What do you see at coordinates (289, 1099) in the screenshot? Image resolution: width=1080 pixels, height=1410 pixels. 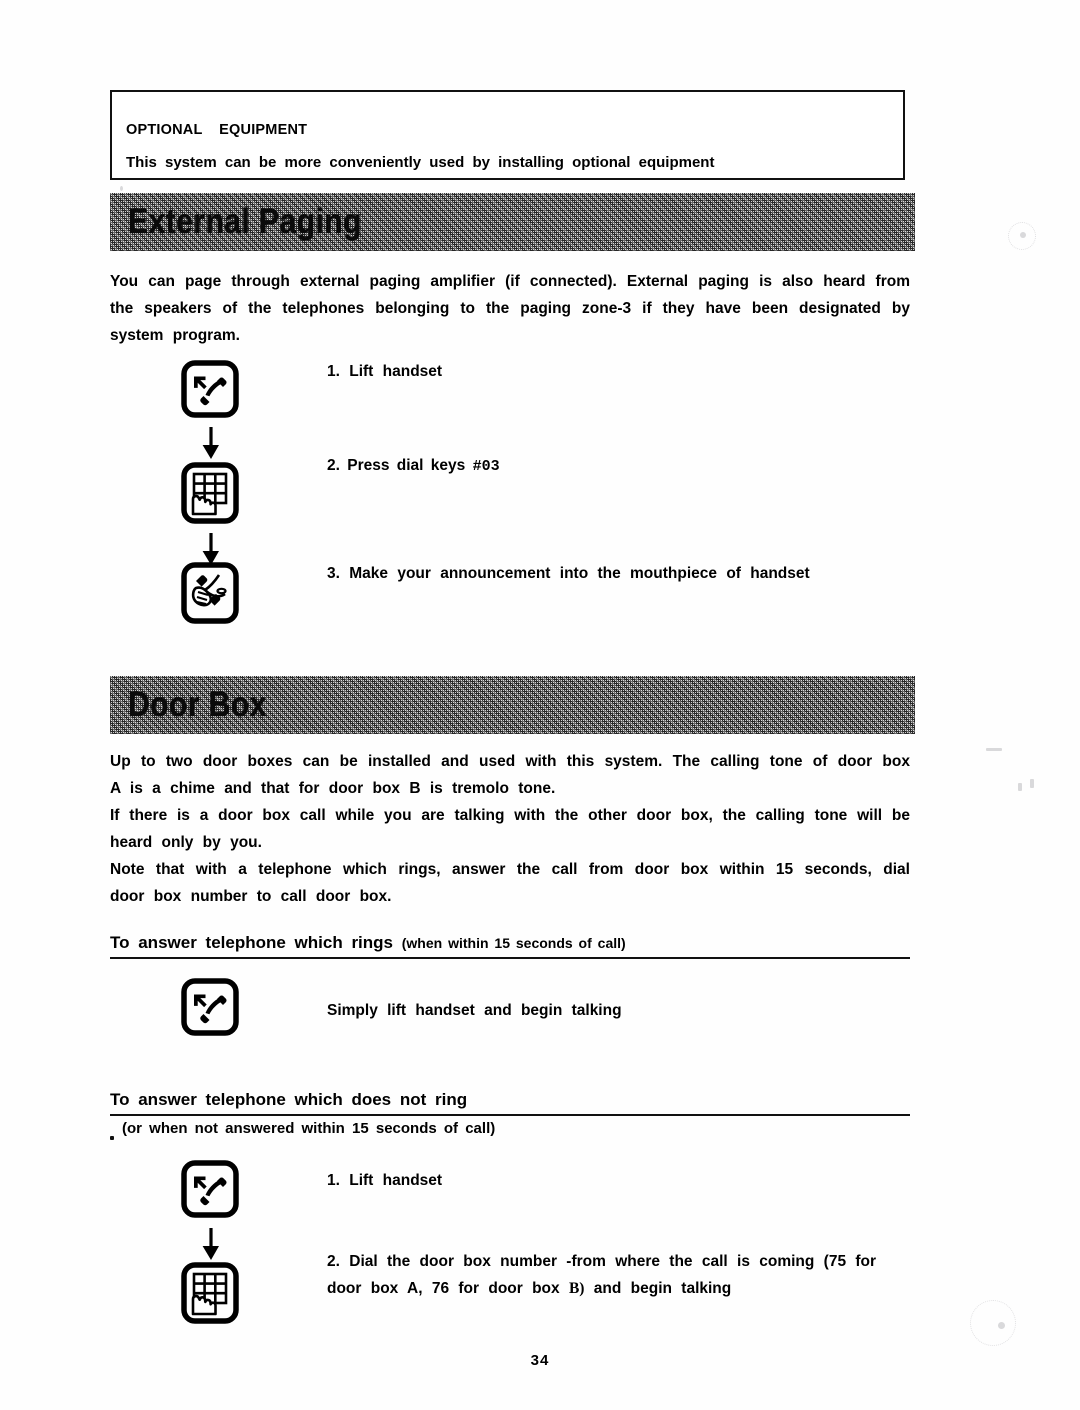 I see `subsection-heading-text: To answer telephone which does not ring` at bounding box center [289, 1099].